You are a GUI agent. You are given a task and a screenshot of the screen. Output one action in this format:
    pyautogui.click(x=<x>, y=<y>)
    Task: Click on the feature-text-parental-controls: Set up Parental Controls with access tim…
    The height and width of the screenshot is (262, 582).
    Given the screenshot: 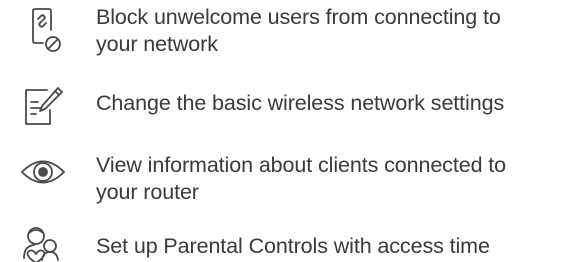 What is the action you would take?
    pyautogui.click(x=336, y=246)
    